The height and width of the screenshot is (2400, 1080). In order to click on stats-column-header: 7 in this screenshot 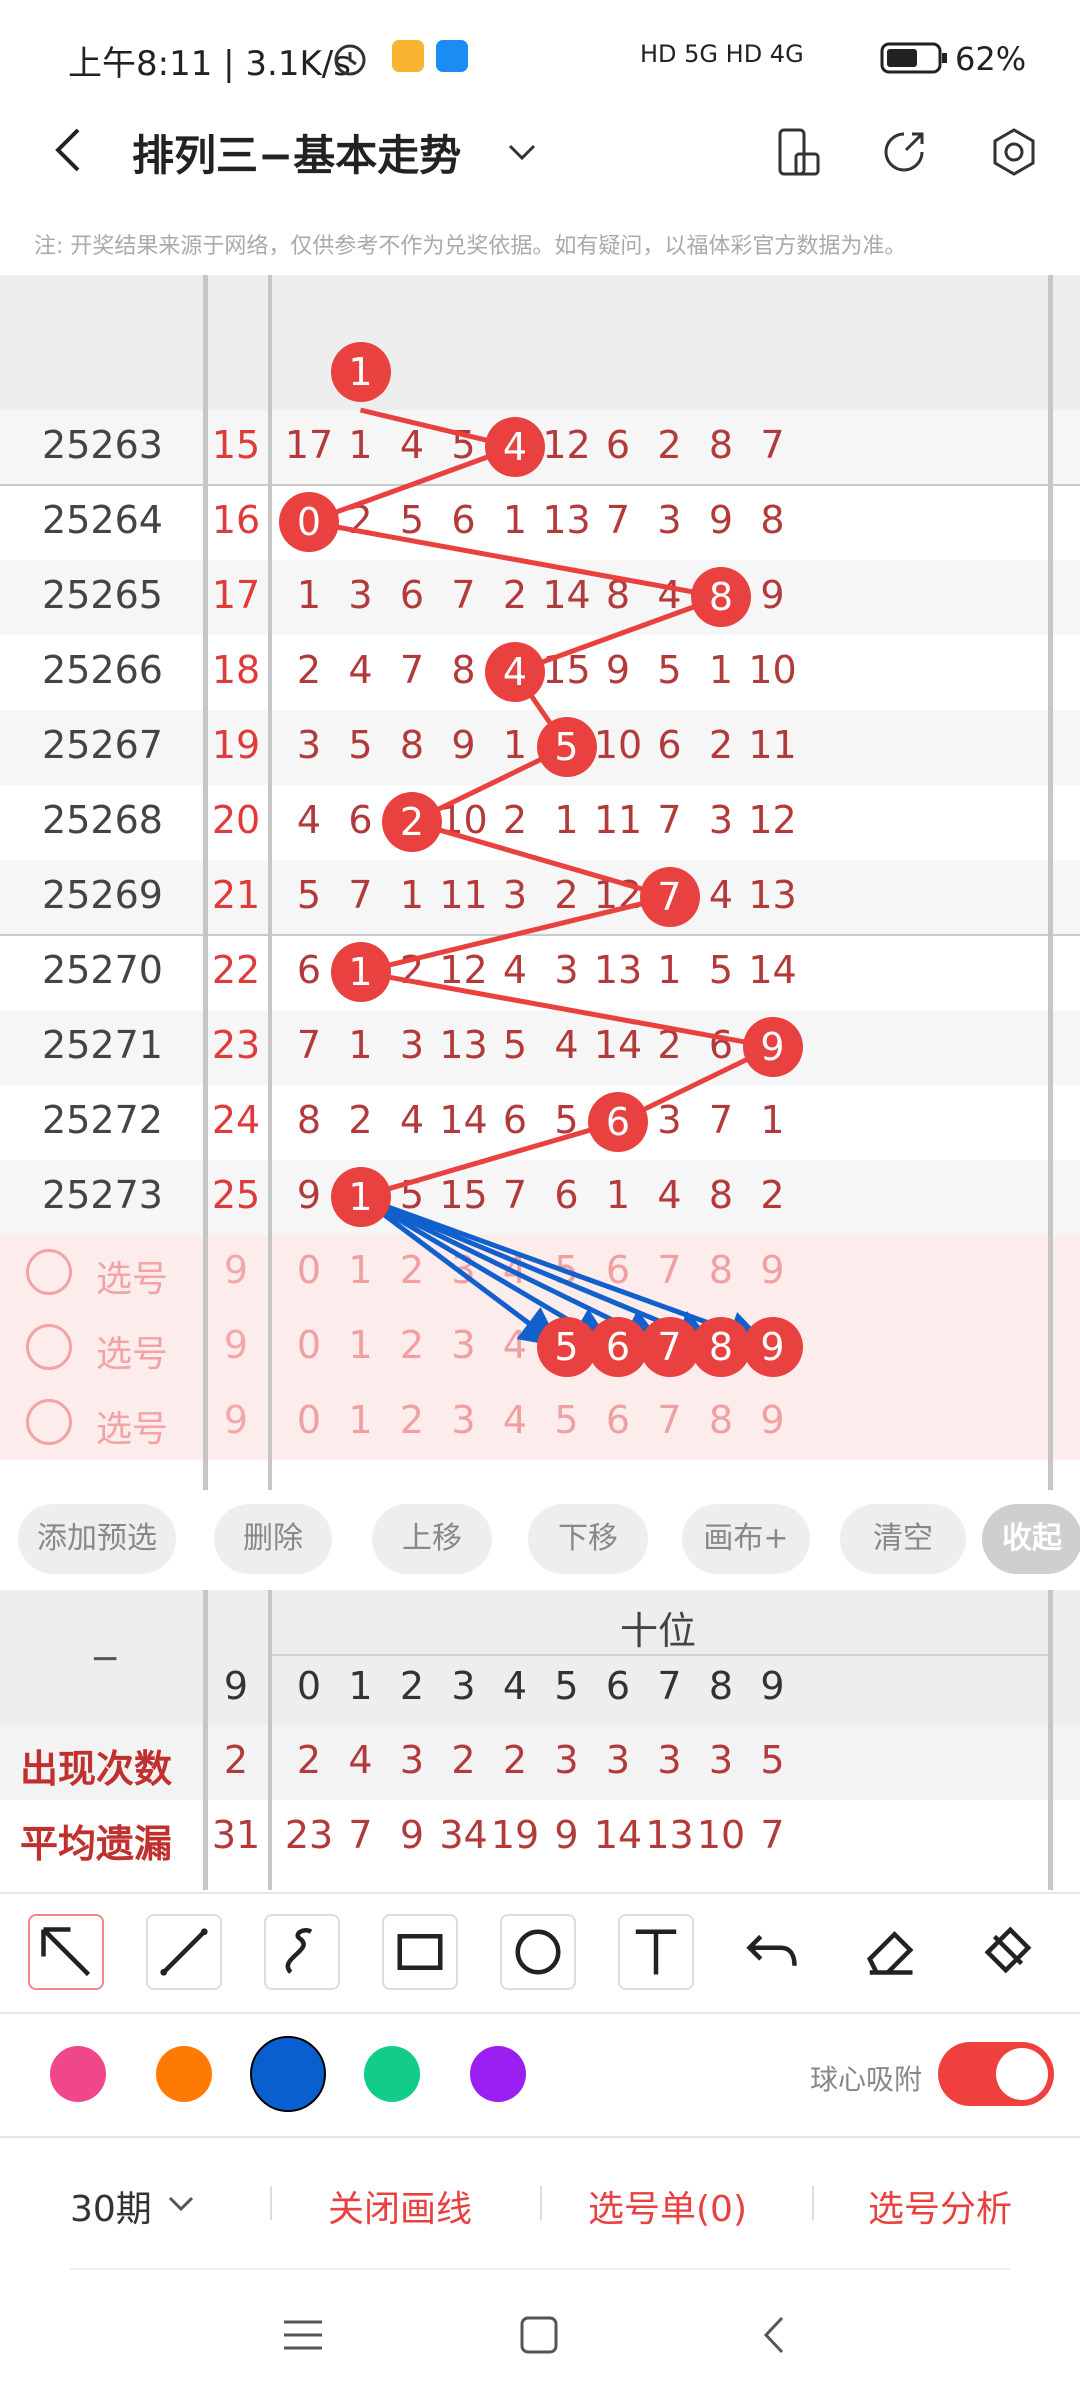, I will do `click(669, 1686)`.